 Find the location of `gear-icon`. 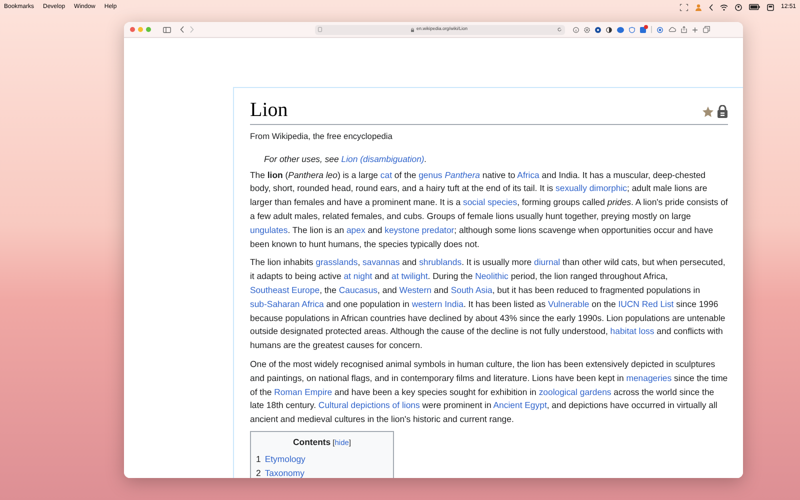

gear-icon is located at coordinates (587, 29).